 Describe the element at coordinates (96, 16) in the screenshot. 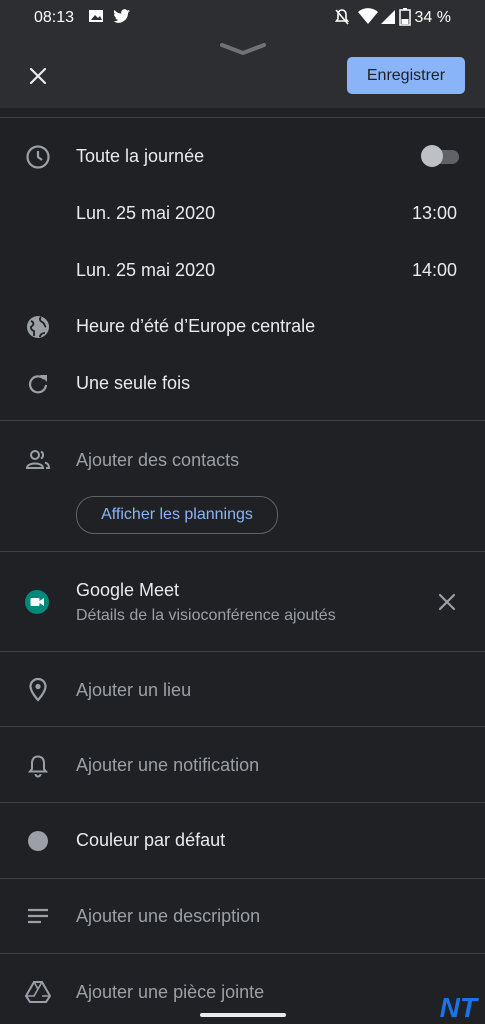

I see `image-notification-icon` at that location.